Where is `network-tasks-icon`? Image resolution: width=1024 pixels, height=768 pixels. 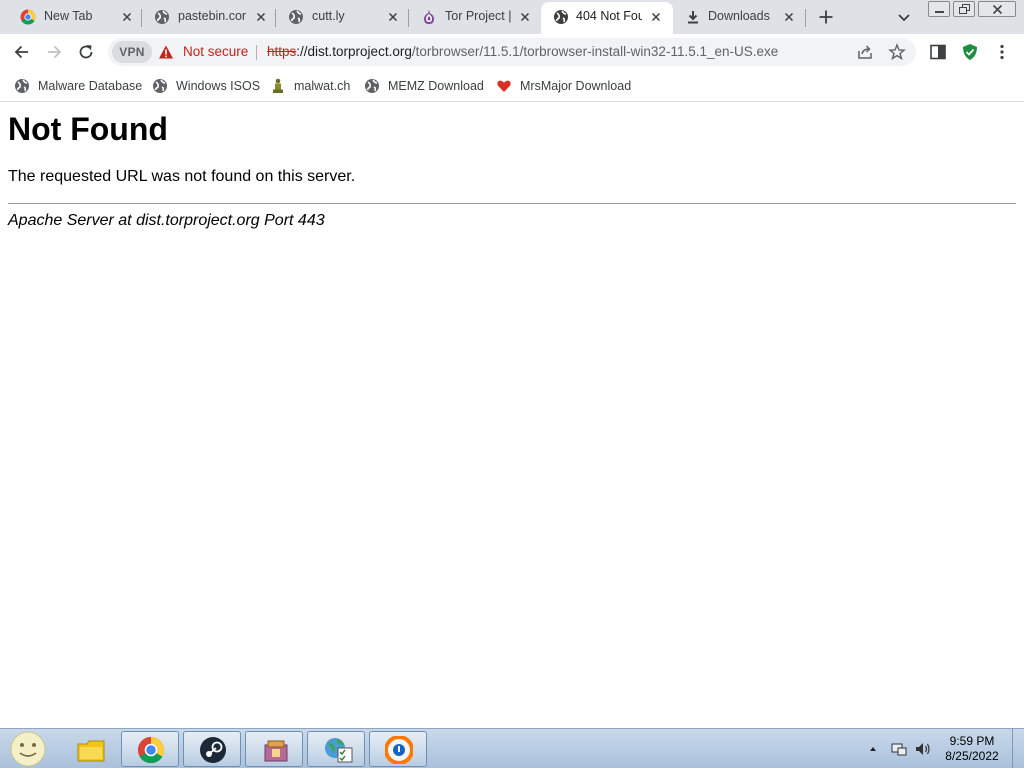
network-tasks-icon is located at coordinates (339, 750).